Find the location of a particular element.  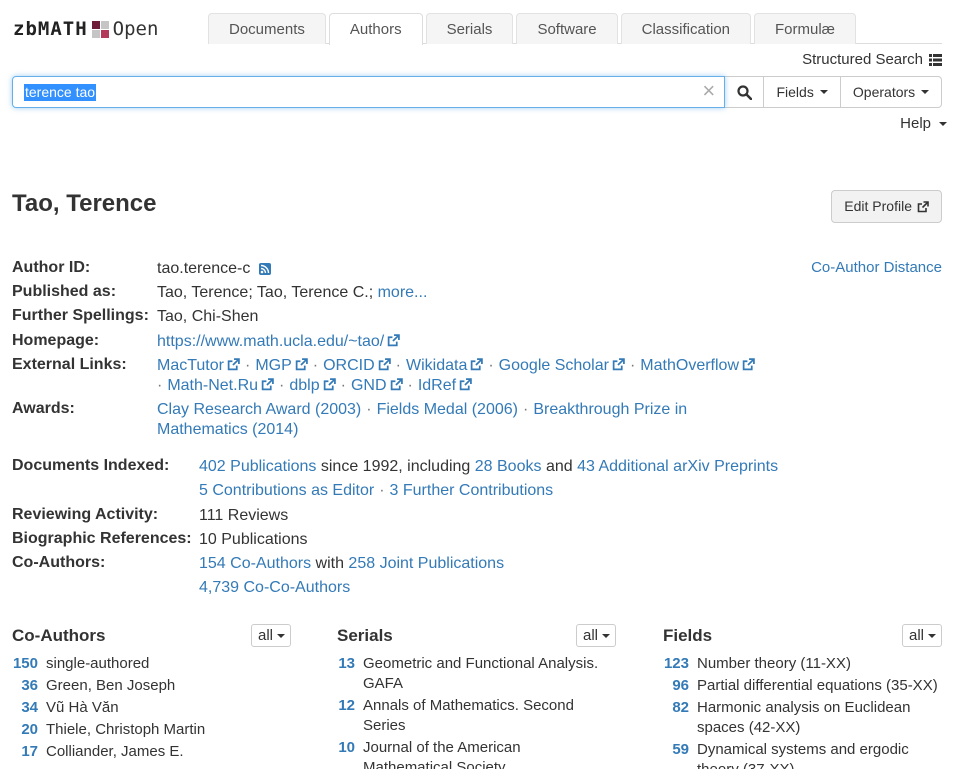

count: 123 is located at coordinates (676, 663).